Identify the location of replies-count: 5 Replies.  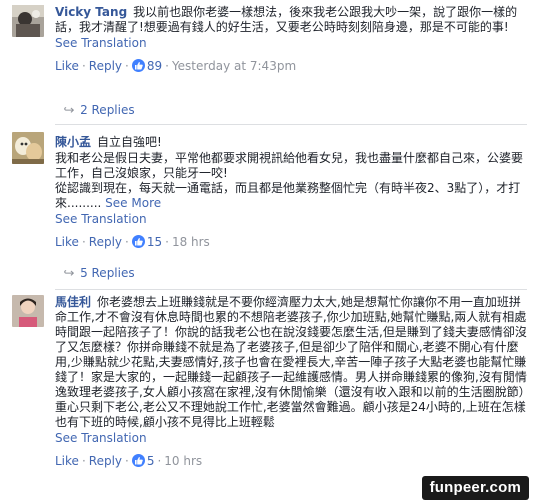
(107, 273).